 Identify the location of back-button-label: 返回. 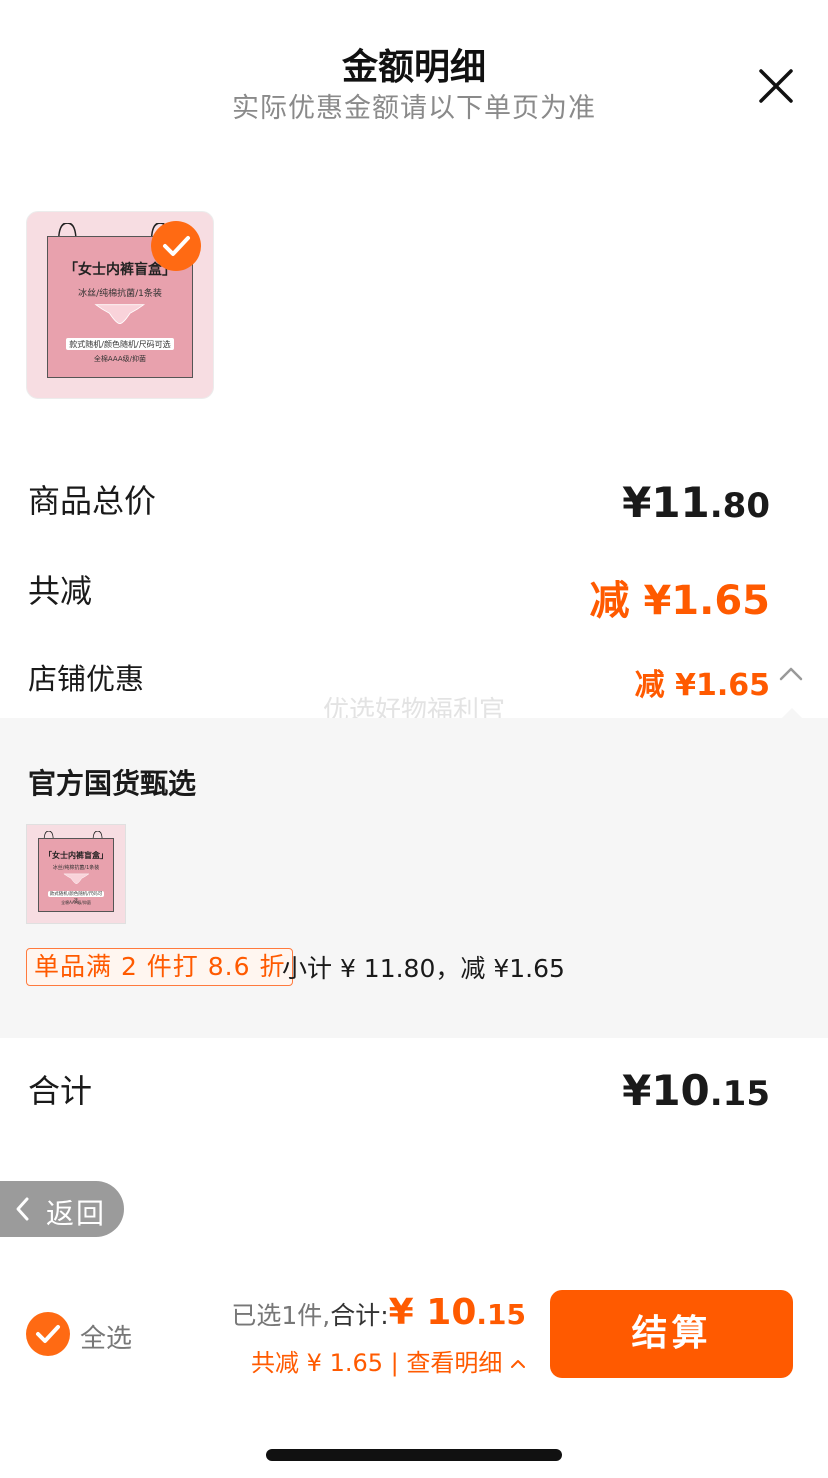
(76, 1212).